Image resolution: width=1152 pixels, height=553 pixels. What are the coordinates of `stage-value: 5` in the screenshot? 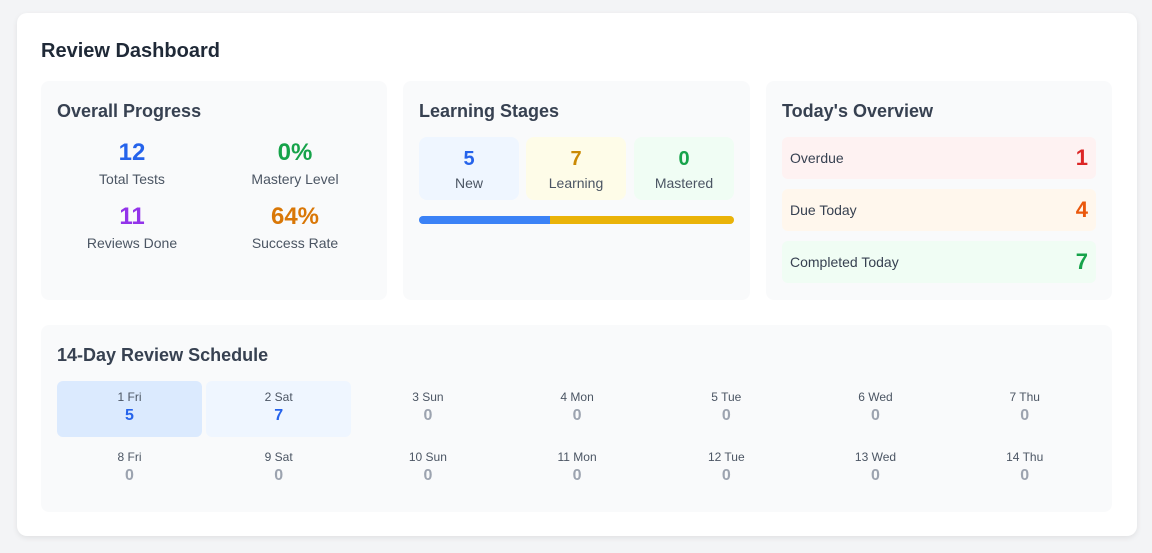 It's located at (469, 159).